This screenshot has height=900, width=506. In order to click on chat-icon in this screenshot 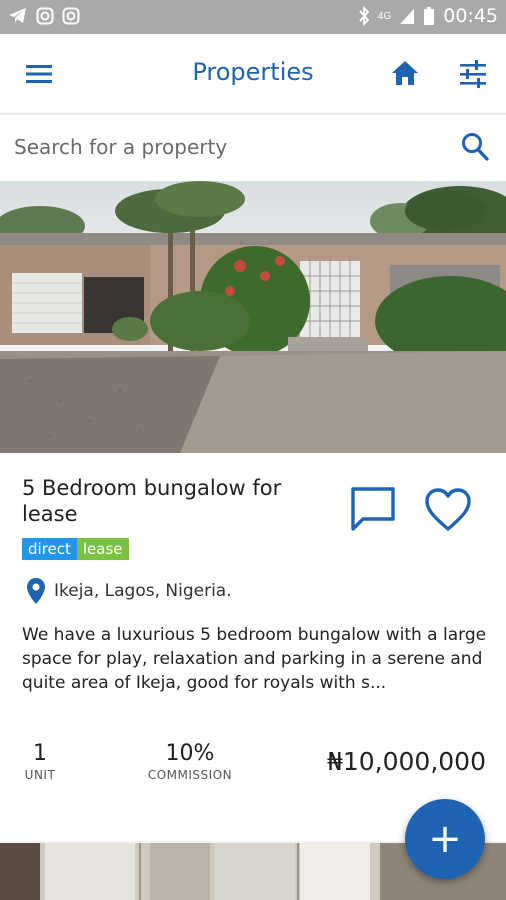, I will do `click(373, 509)`.